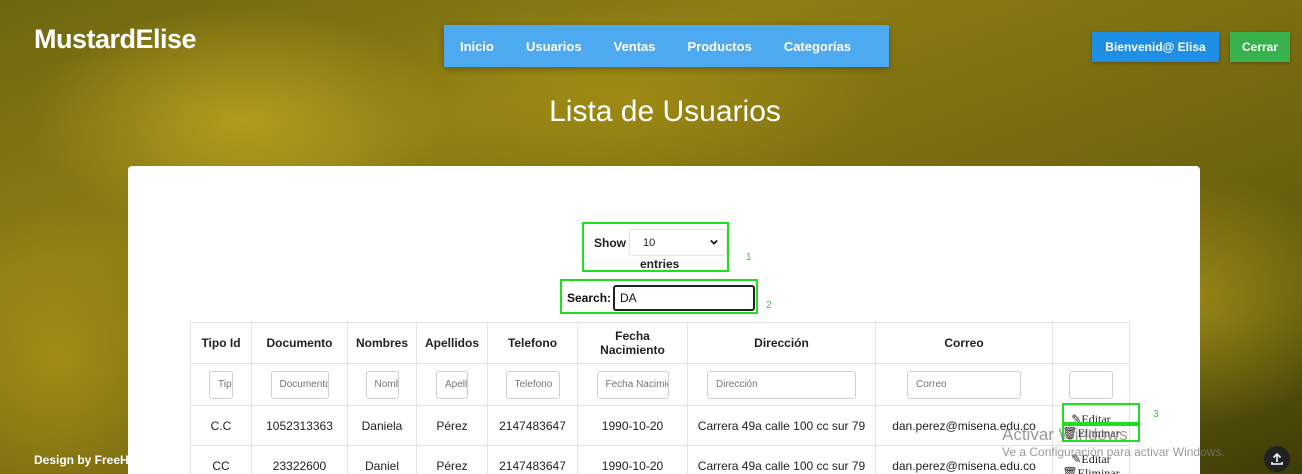 The height and width of the screenshot is (474, 1302). What do you see at coordinates (382, 425) in the screenshot?
I see `cell-nombres: Daniela` at bounding box center [382, 425].